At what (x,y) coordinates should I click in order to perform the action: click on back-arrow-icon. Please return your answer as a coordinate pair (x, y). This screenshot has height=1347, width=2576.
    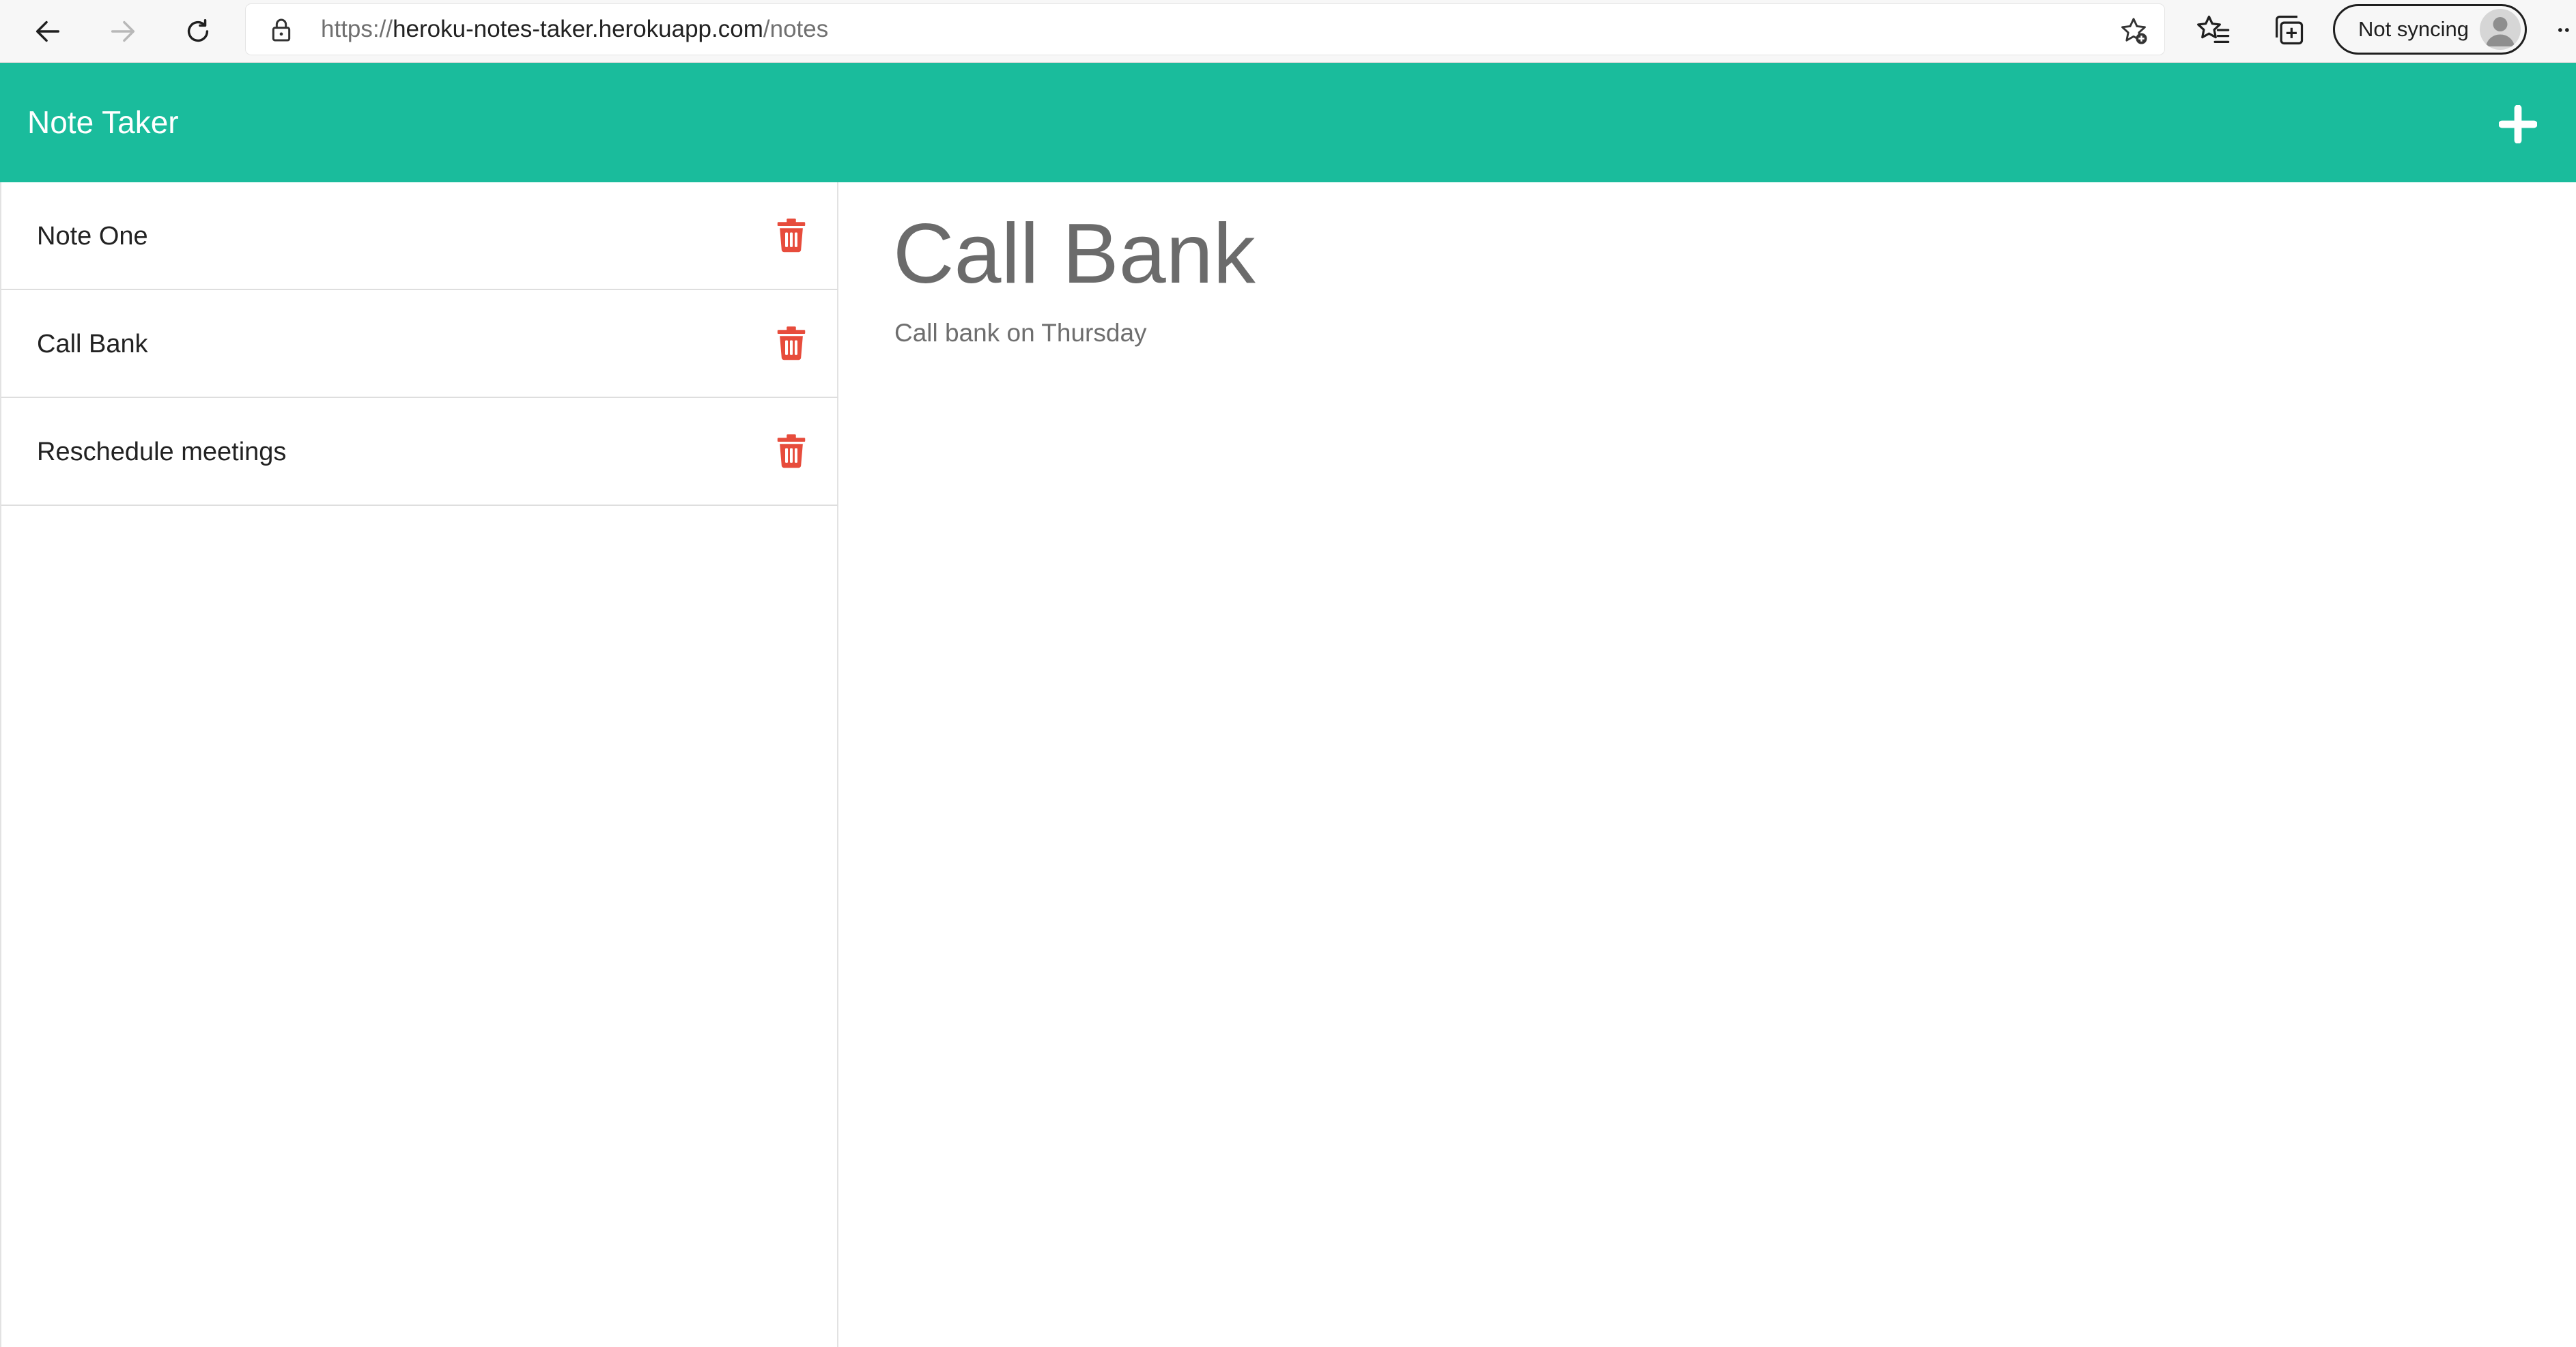
    Looking at the image, I should click on (48, 31).